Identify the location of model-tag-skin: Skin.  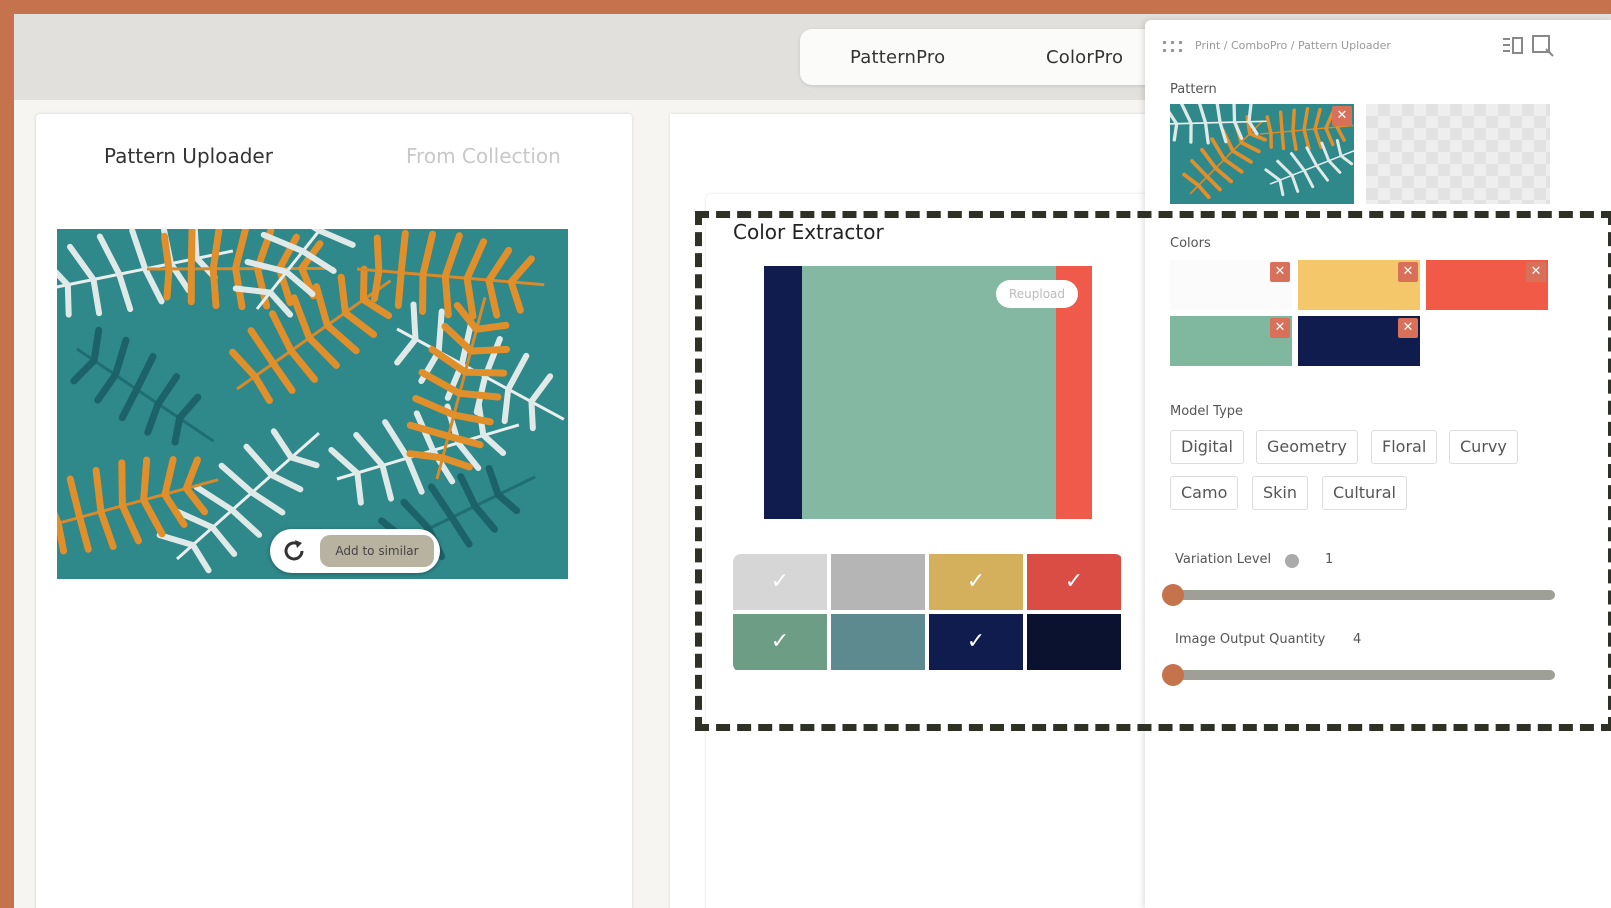
(1280, 493).